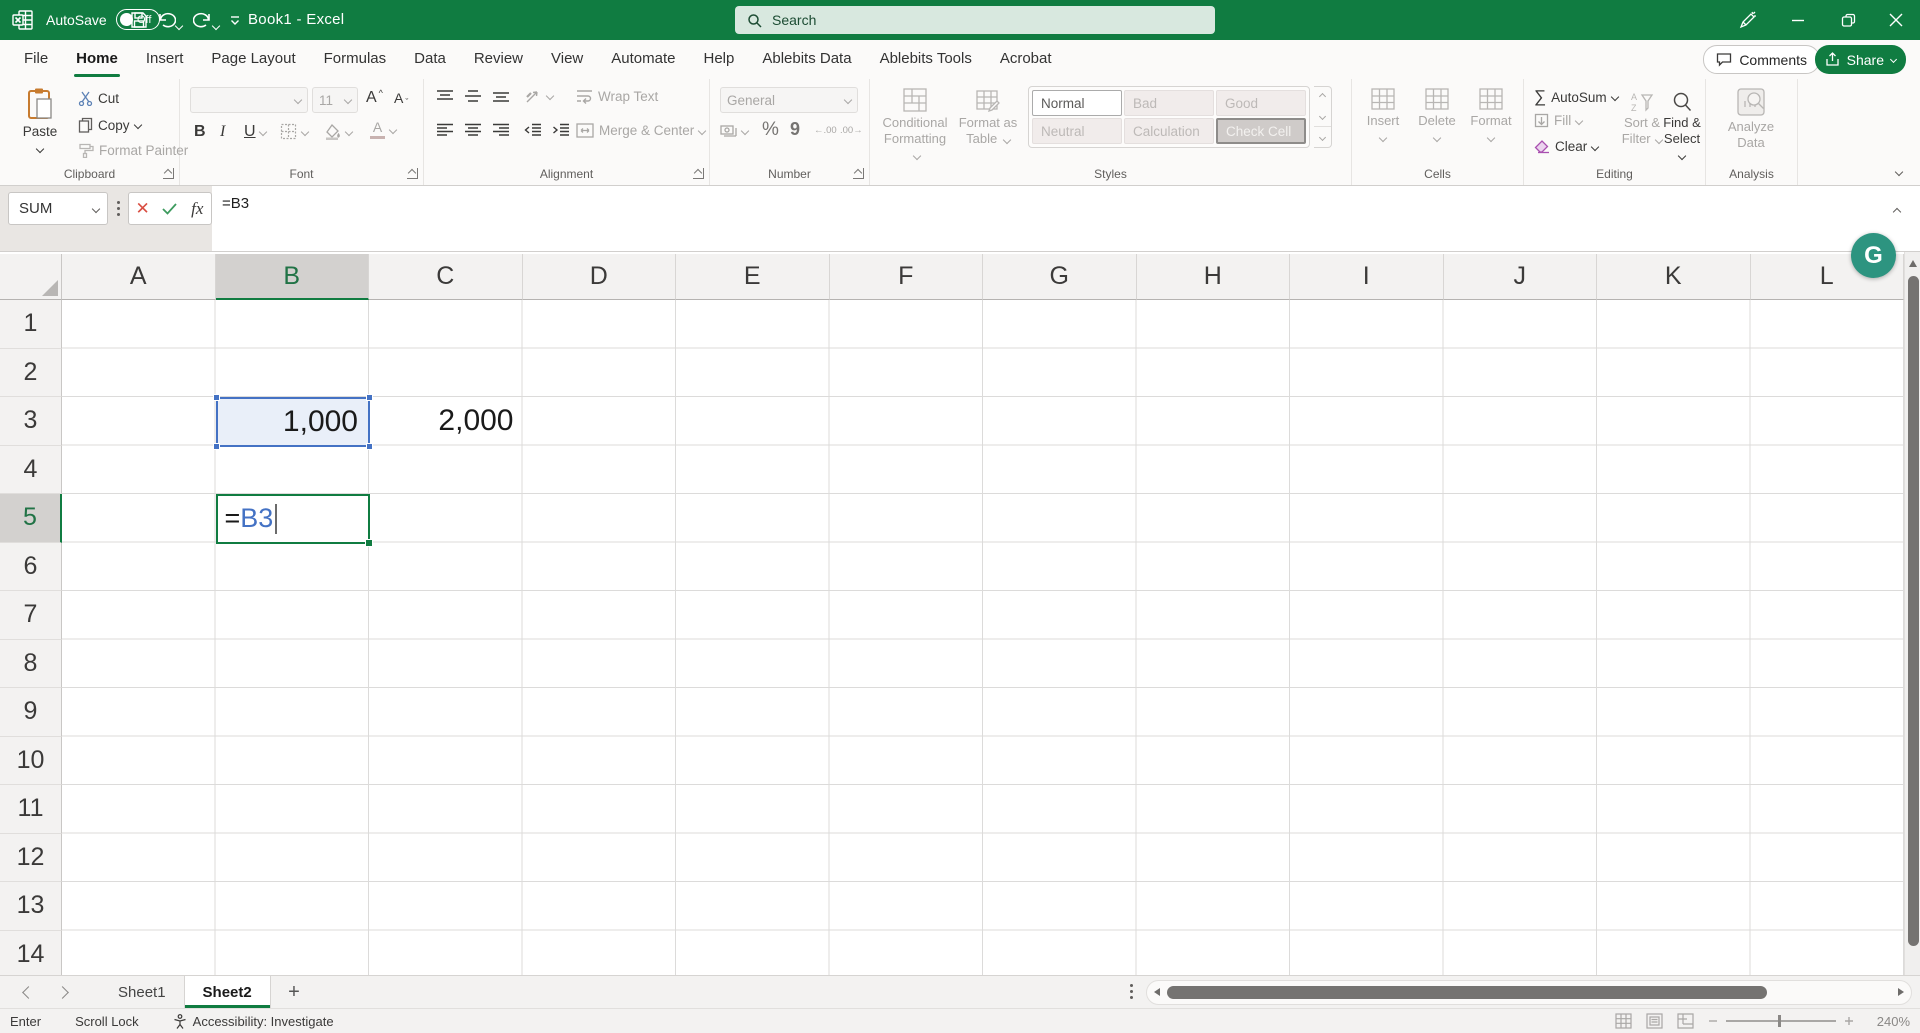 This screenshot has height=1033, width=1920. Describe the element at coordinates (1576, 97) in the screenshot. I see `autosum-button: ∑ AutoSum` at that location.